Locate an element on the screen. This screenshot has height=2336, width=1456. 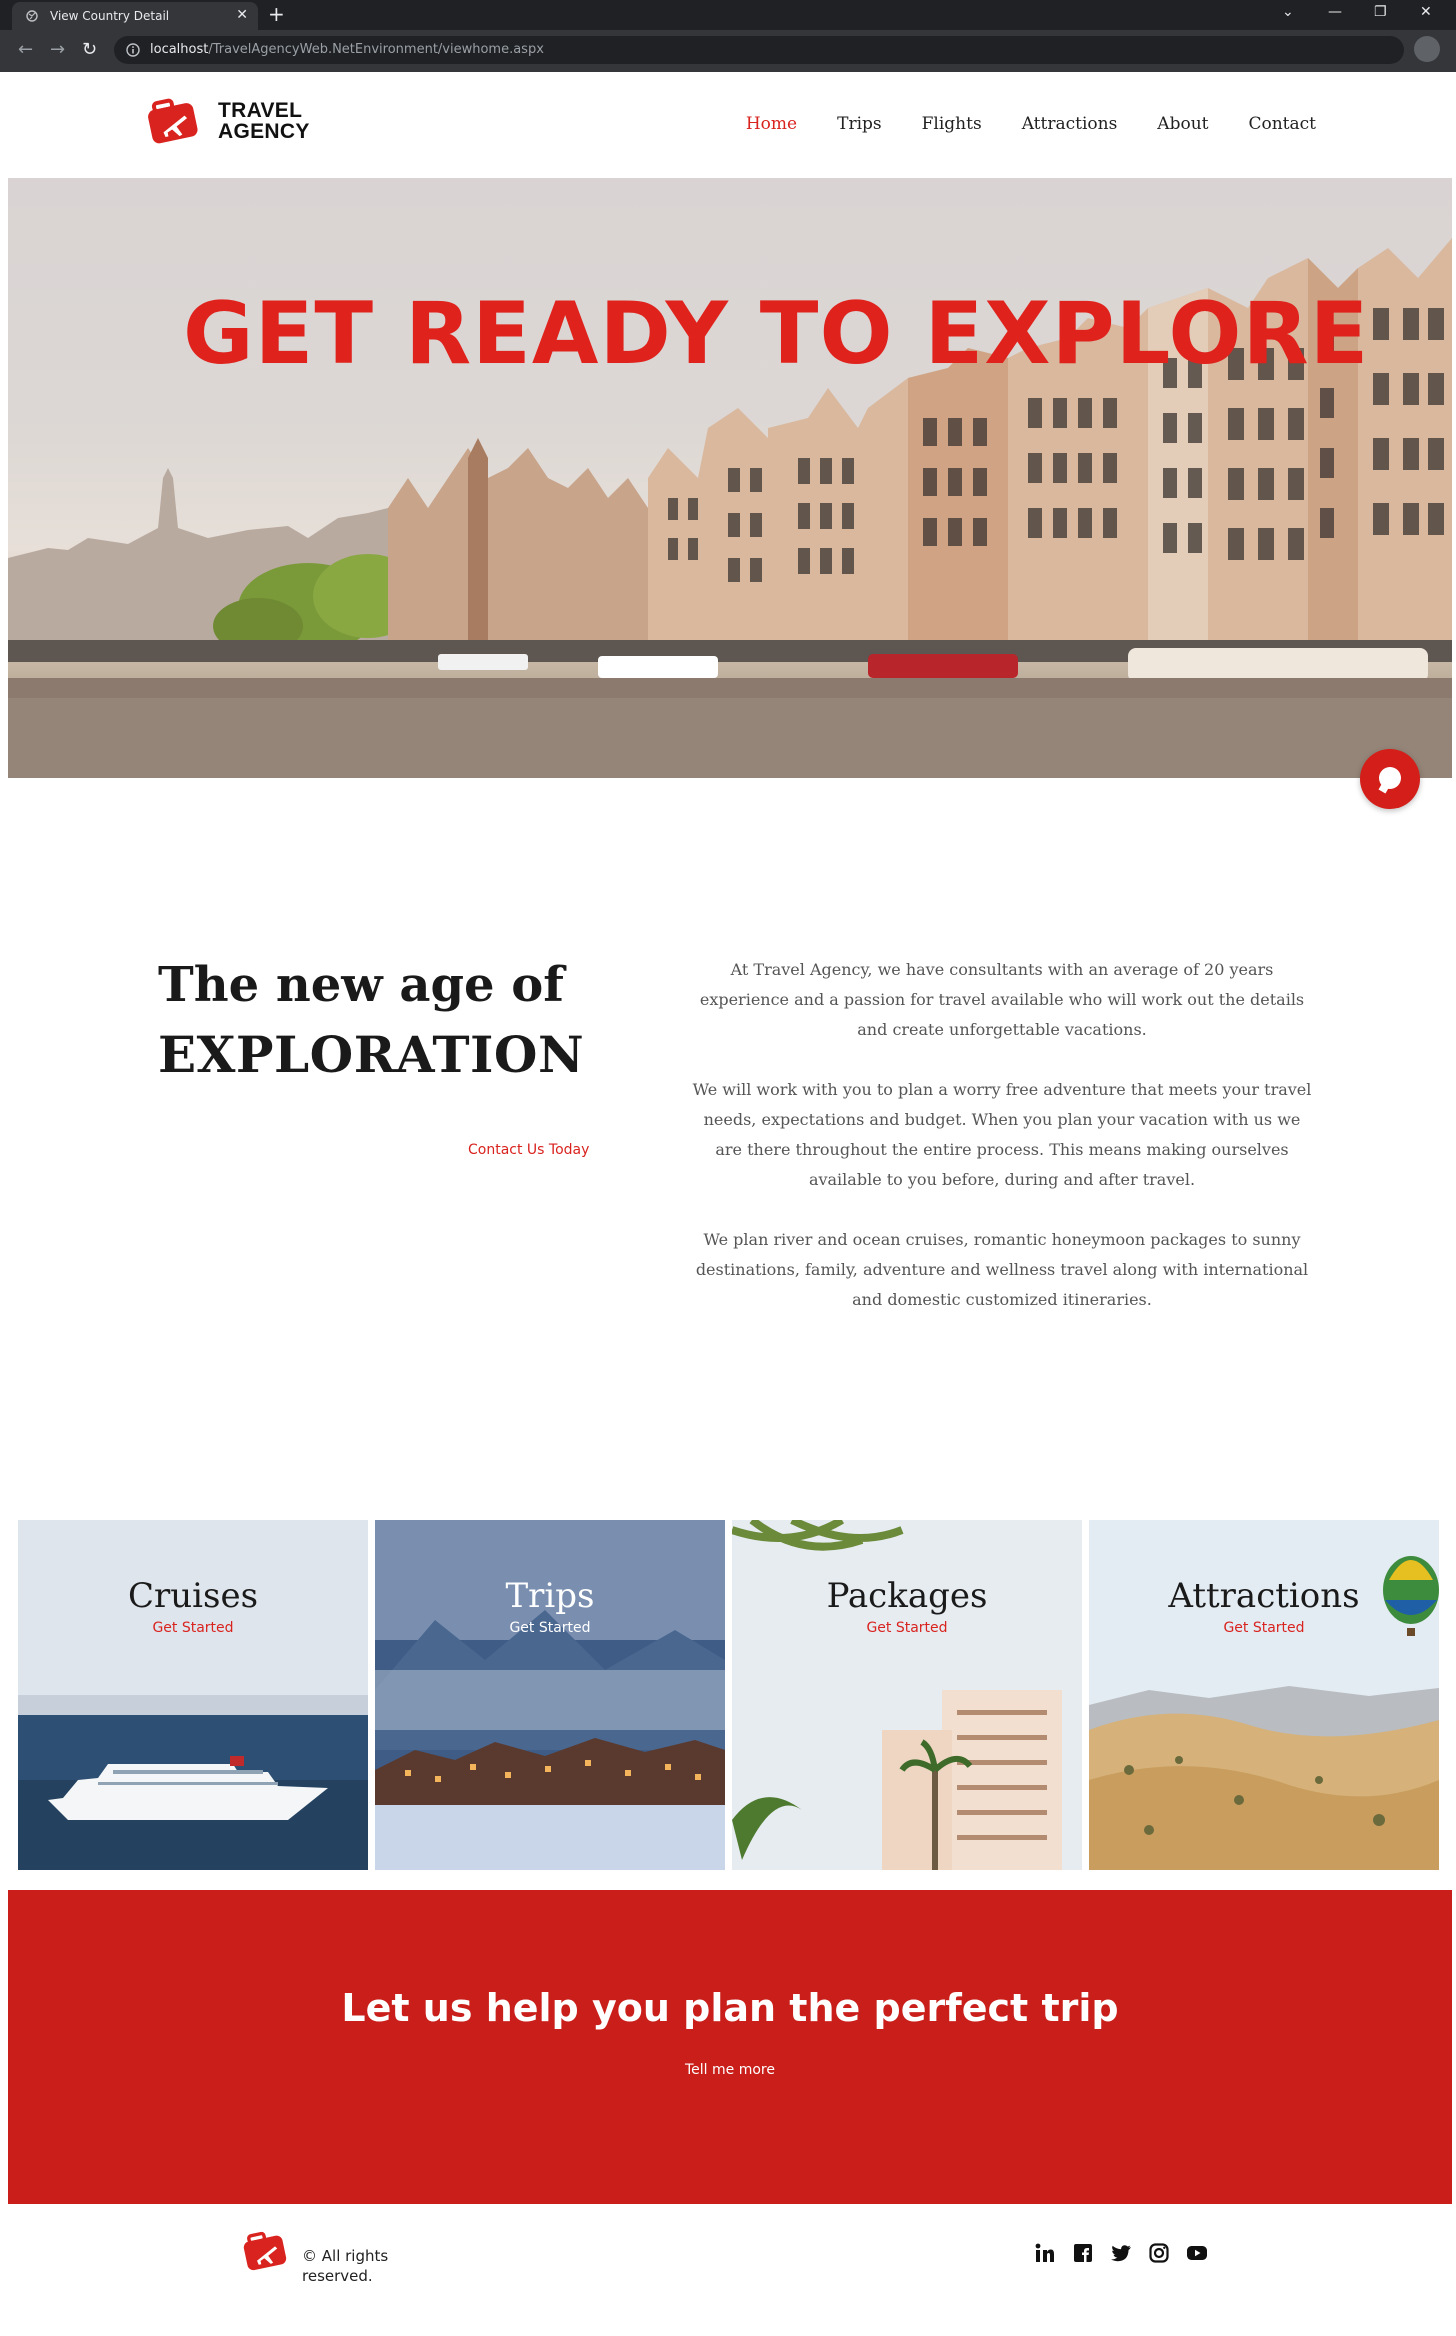
tile-trips: Trips Get Started is located at coordinates (550, 1695).